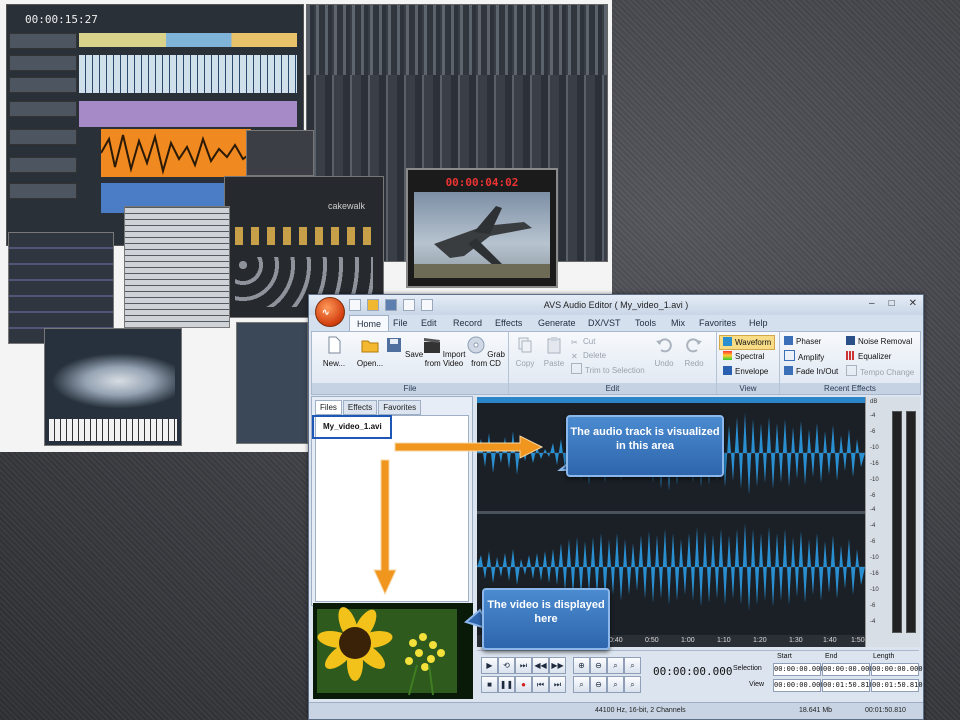 This screenshot has height=720, width=960. What do you see at coordinates (385, 527) in the screenshot?
I see `arrow-to-video` at bounding box center [385, 527].